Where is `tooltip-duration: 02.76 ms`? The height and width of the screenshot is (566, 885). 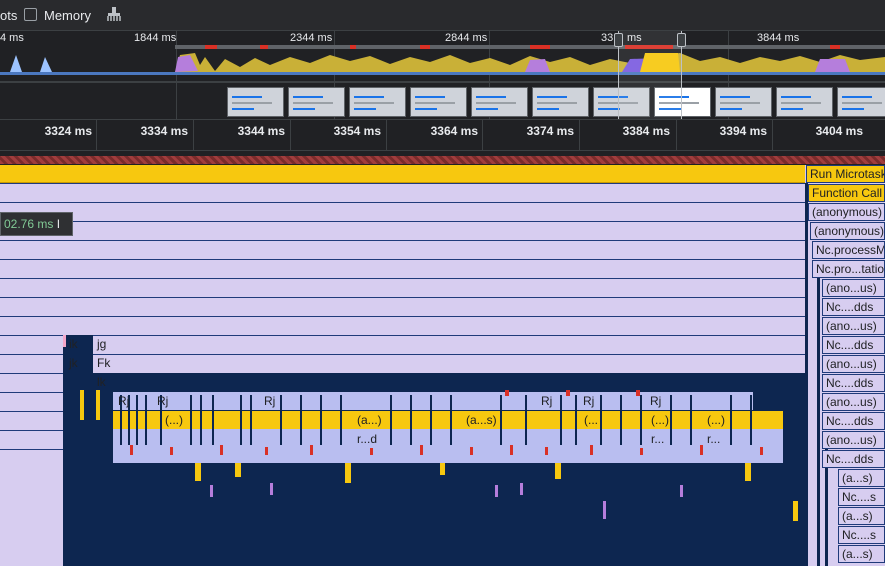 tooltip-duration: 02.76 ms is located at coordinates (29, 224).